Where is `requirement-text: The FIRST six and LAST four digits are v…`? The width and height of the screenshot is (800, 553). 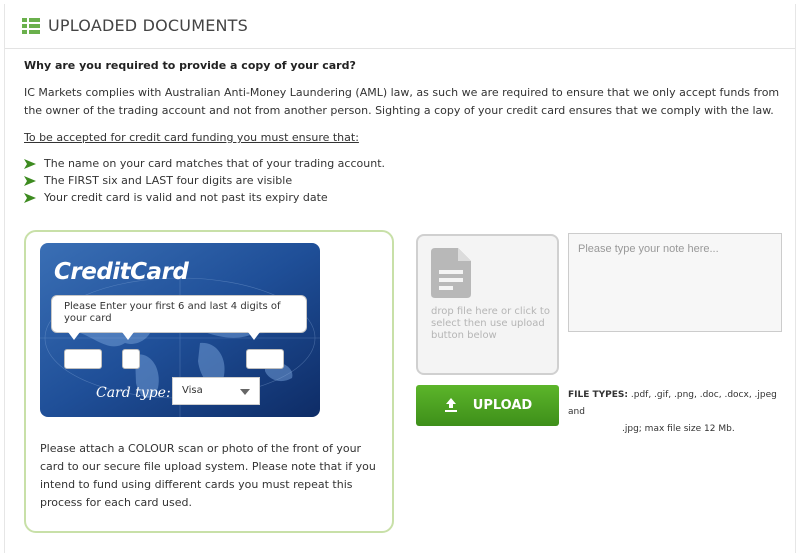 requirement-text: The FIRST six and LAST four digits are v… is located at coordinates (168, 180).